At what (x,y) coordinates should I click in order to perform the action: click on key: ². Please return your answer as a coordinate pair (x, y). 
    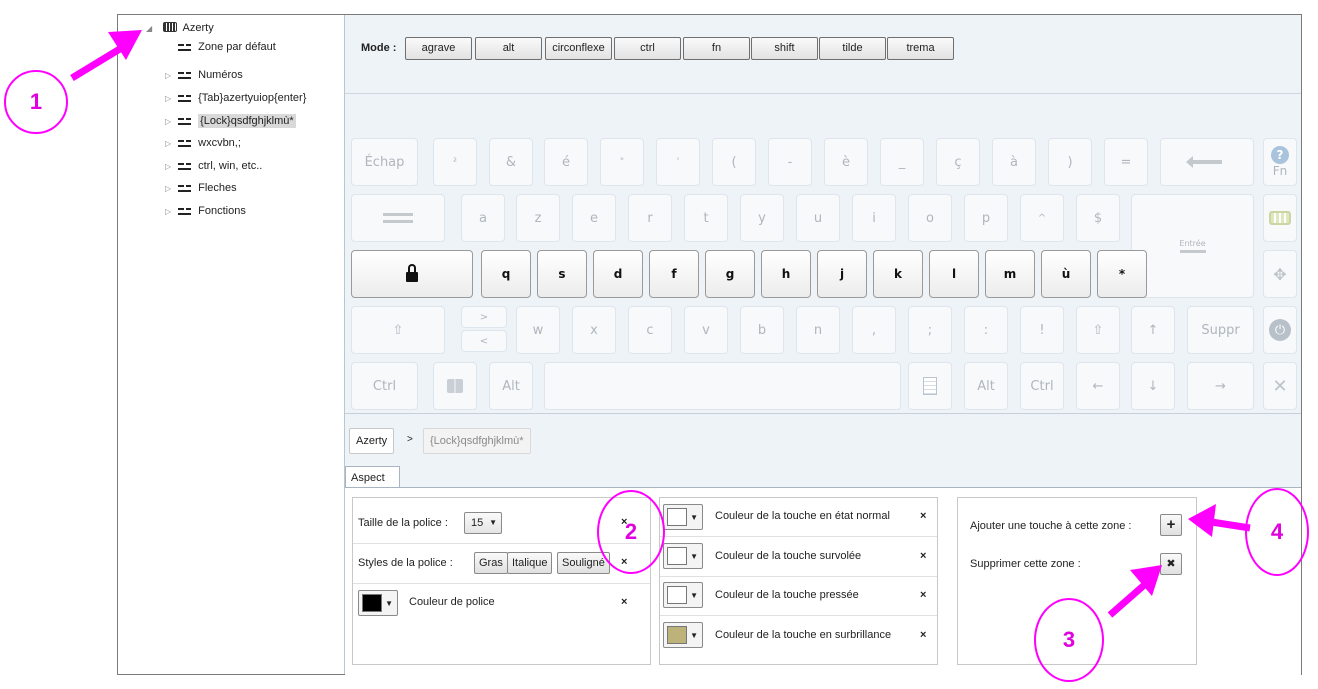
    Looking at the image, I should click on (455, 162).